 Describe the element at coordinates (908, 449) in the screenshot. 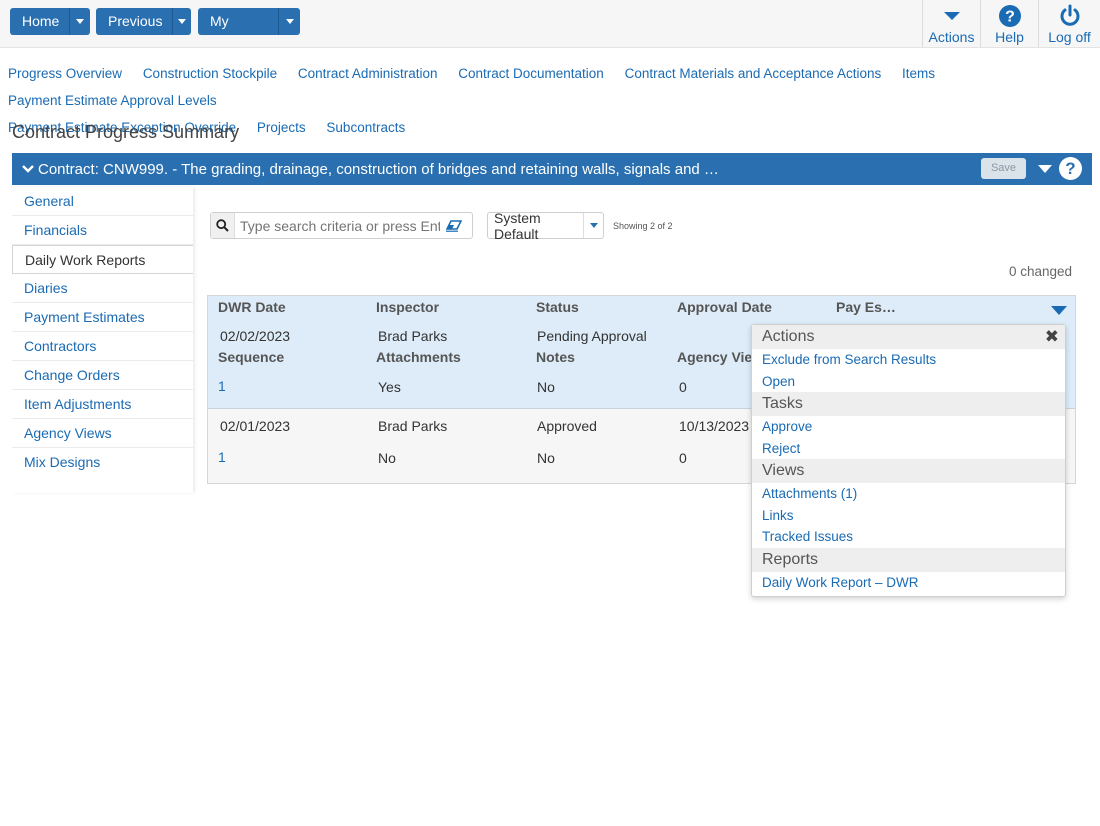

I see `menu-item-reject: Reject` at that location.